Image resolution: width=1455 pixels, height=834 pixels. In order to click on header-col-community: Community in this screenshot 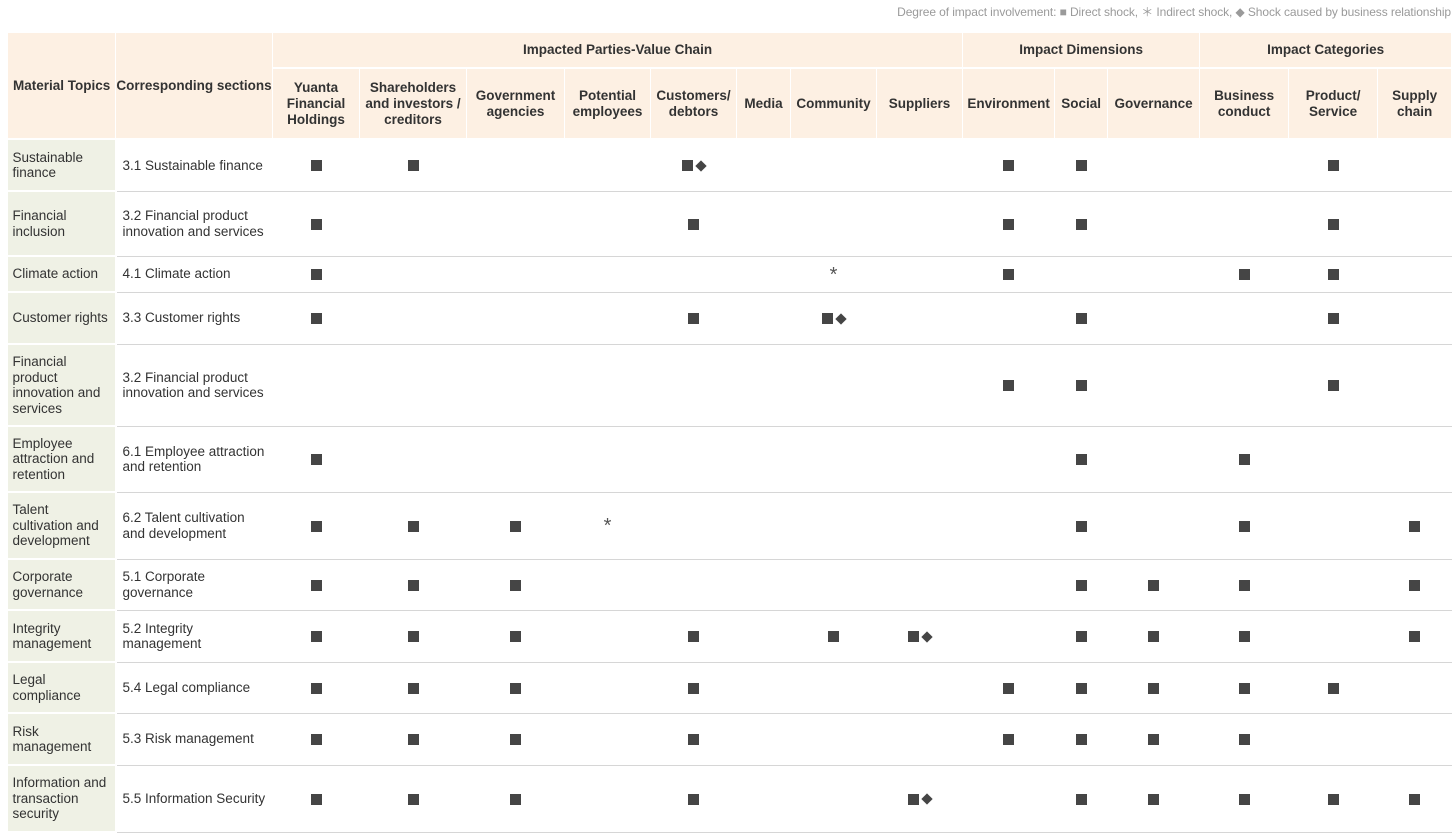, I will do `click(833, 104)`.